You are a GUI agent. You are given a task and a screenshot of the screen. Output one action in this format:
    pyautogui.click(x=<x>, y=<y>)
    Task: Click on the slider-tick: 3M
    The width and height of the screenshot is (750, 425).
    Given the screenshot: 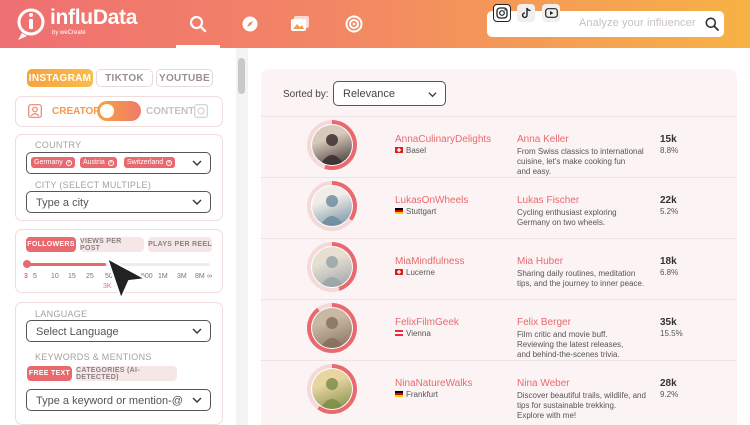 What is the action you would take?
    pyautogui.click(x=182, y=276)
    